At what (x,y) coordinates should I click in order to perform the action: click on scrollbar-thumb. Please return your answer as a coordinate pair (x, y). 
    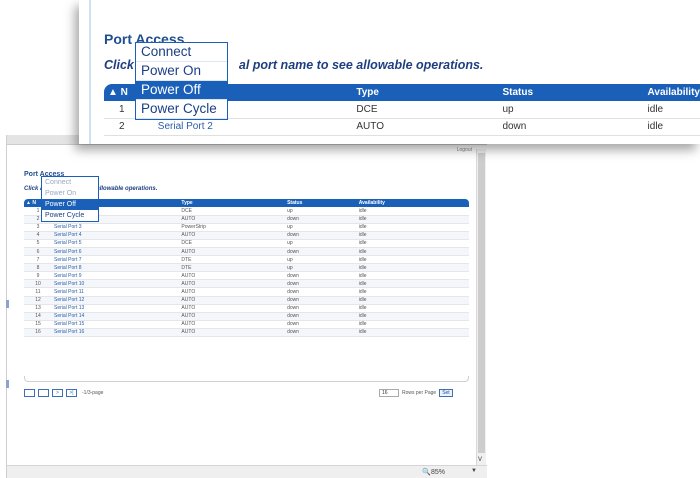
    Looking at the image, I should click on (481, 303).